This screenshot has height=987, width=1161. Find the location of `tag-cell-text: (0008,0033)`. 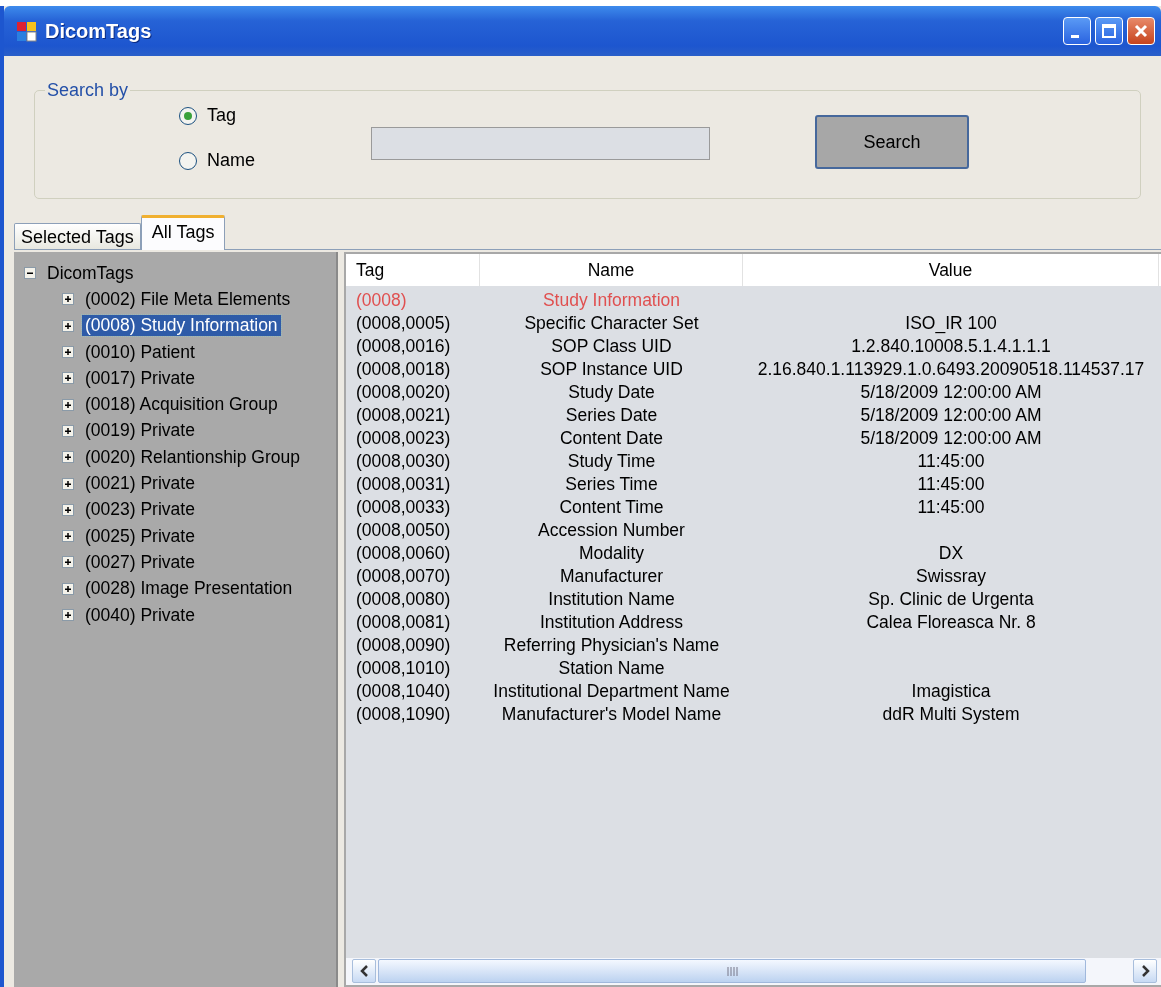

tag-cell-text: (0008,0033) is located at coordinates (403, 507).